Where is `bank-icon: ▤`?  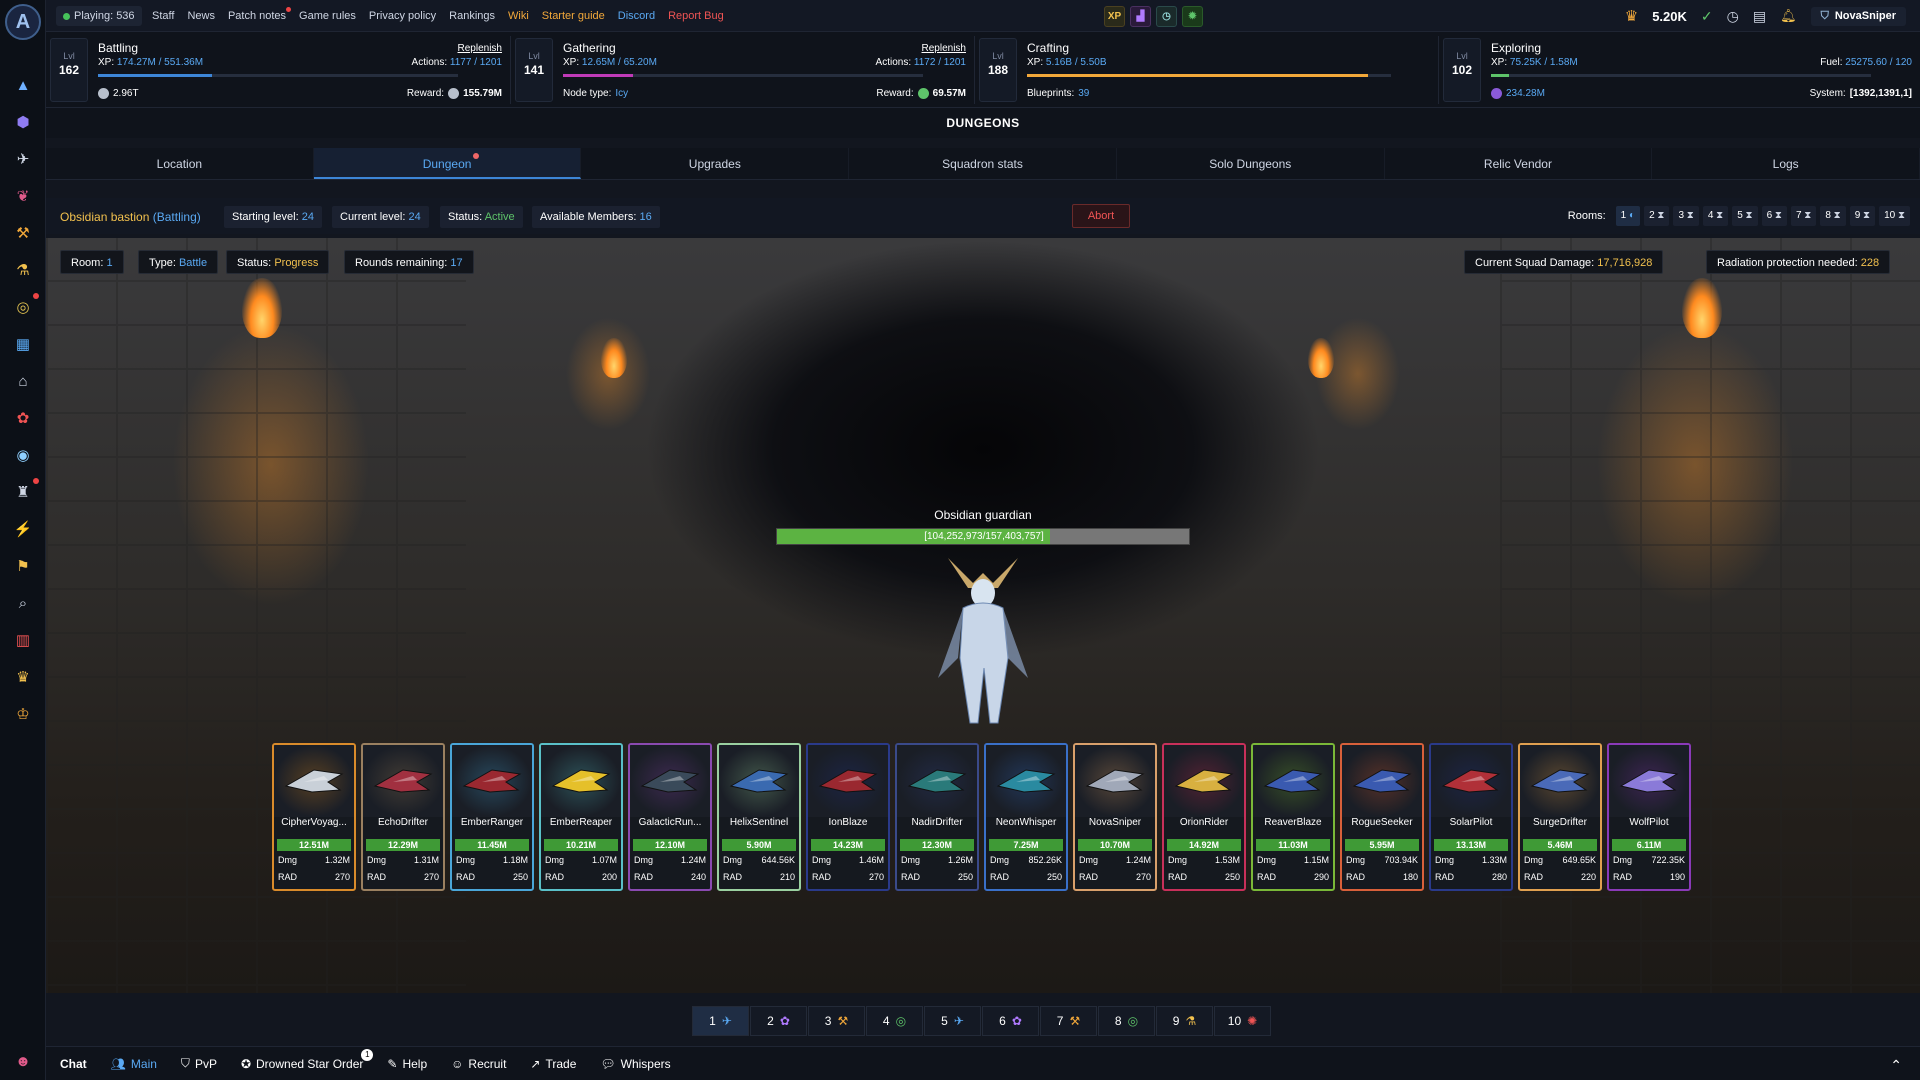 bank-icon: ▤ is located at coordinates (1759, 16).